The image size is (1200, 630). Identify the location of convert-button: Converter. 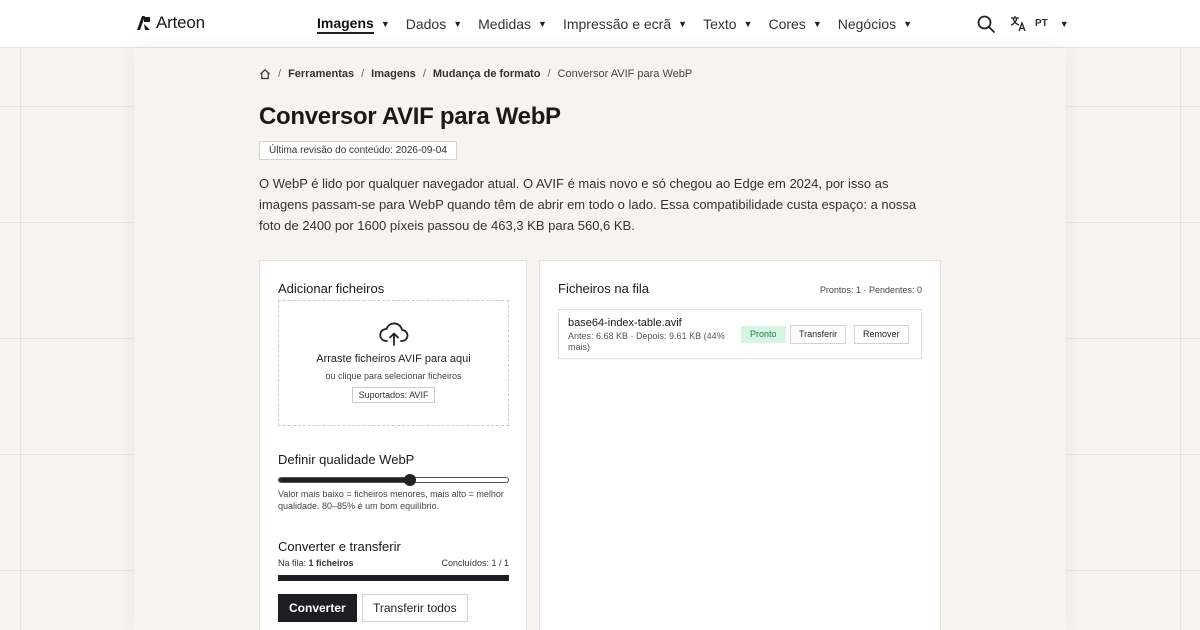
(317, 608).